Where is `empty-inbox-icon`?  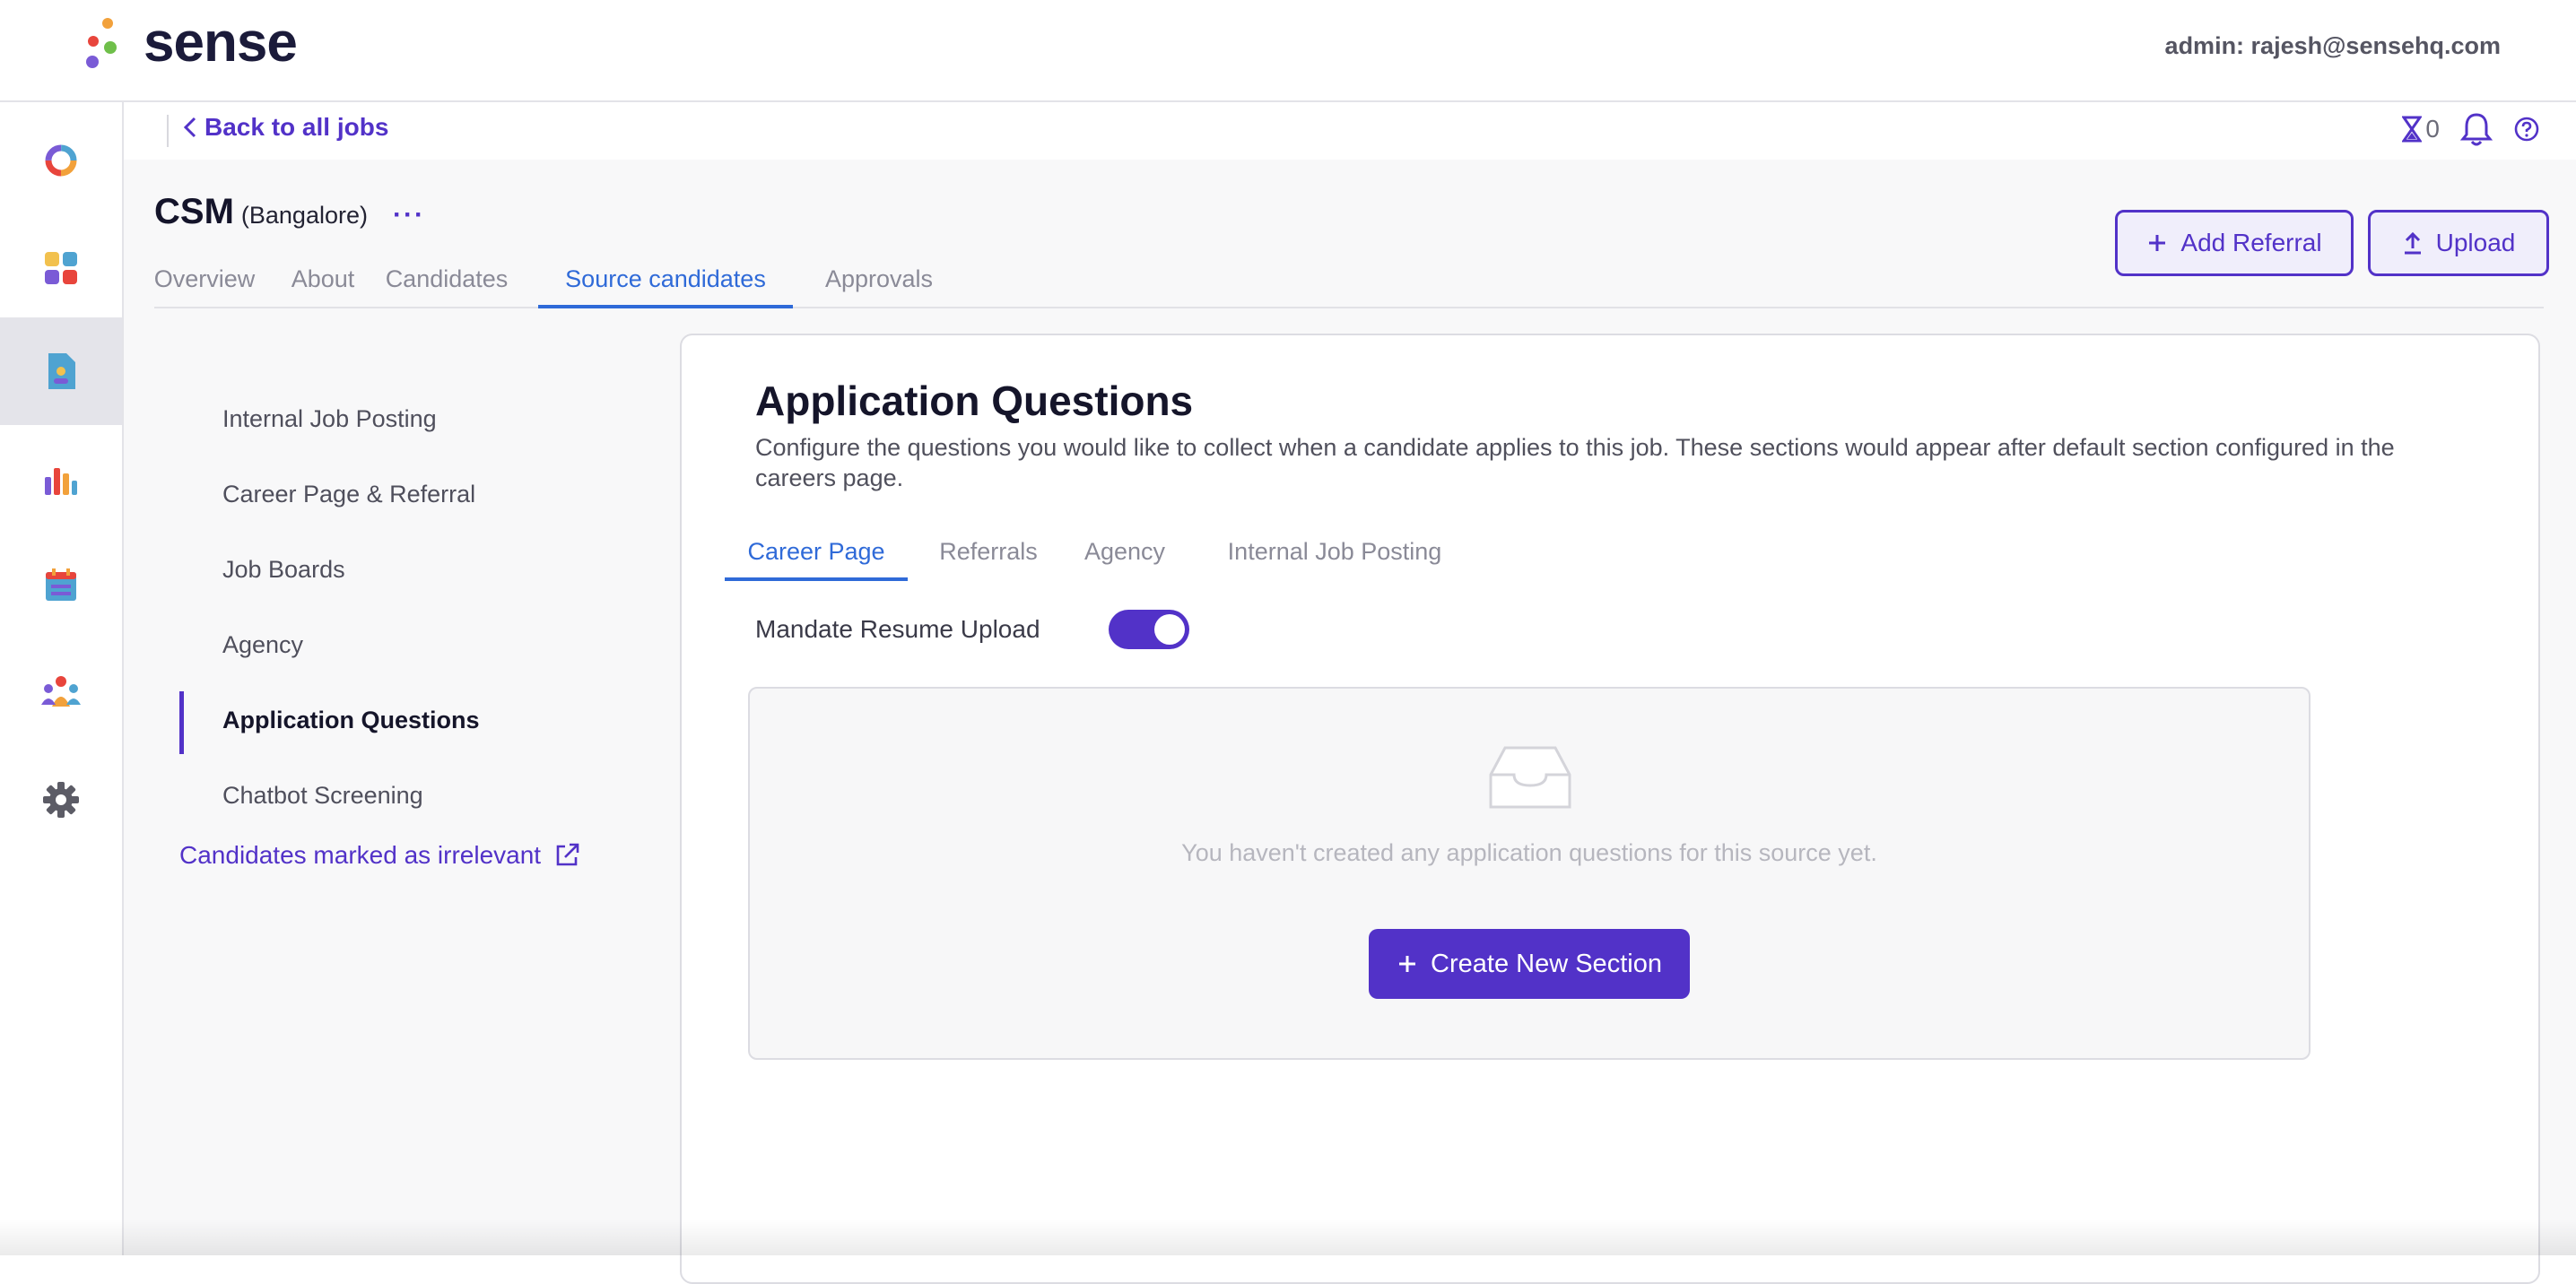 empty-inbox-icon is located at coordinates (1530, 777).